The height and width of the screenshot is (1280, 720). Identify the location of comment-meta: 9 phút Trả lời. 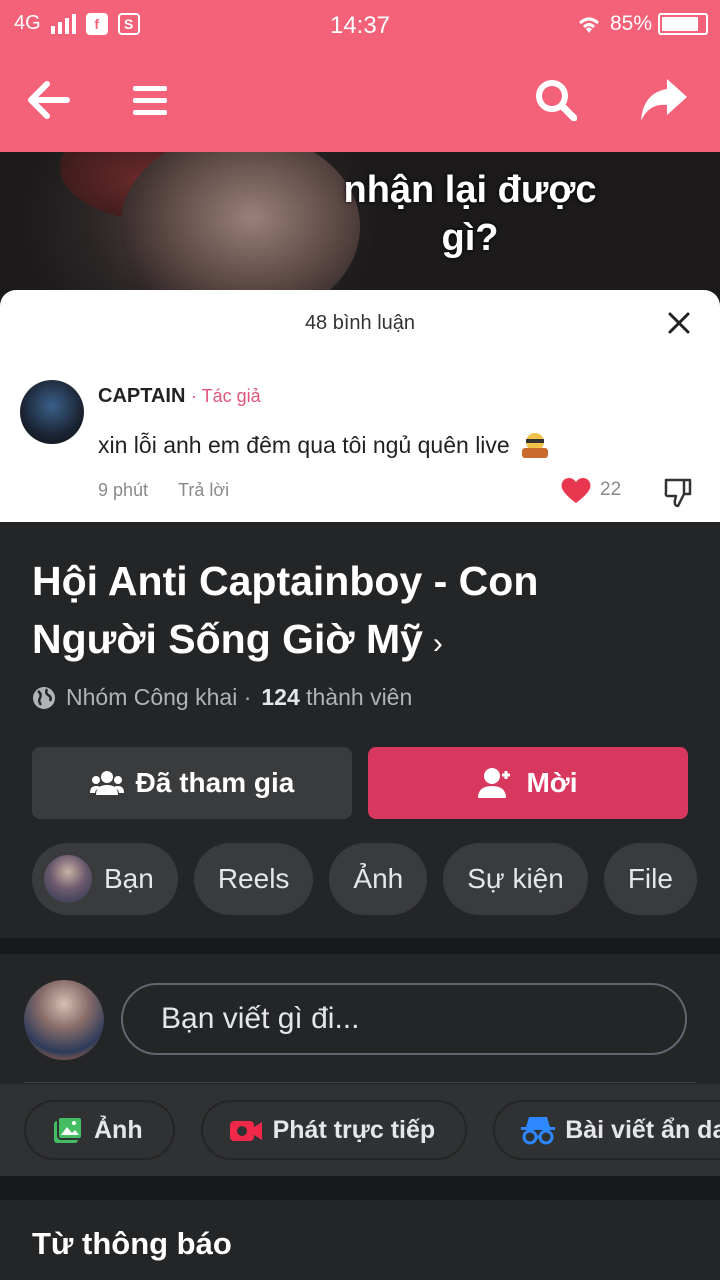
(163, 490).